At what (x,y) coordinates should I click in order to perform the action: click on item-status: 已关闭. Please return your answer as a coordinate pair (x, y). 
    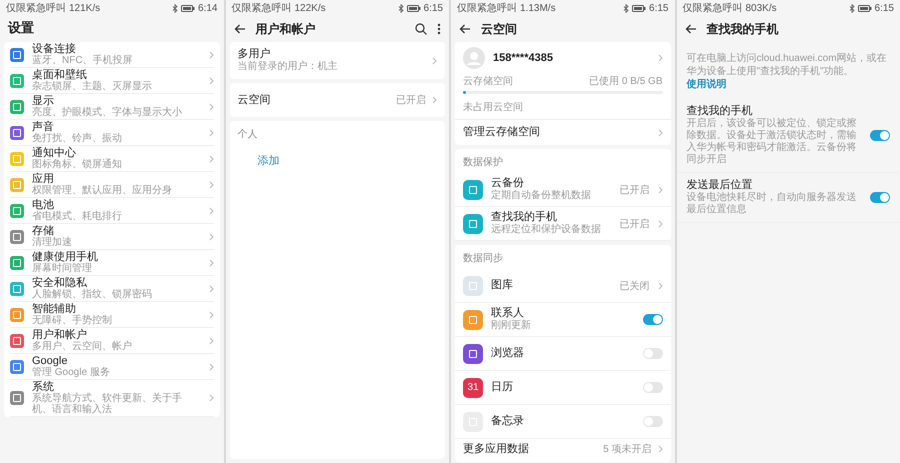
    Looking at the image, I should click on (635, 286).